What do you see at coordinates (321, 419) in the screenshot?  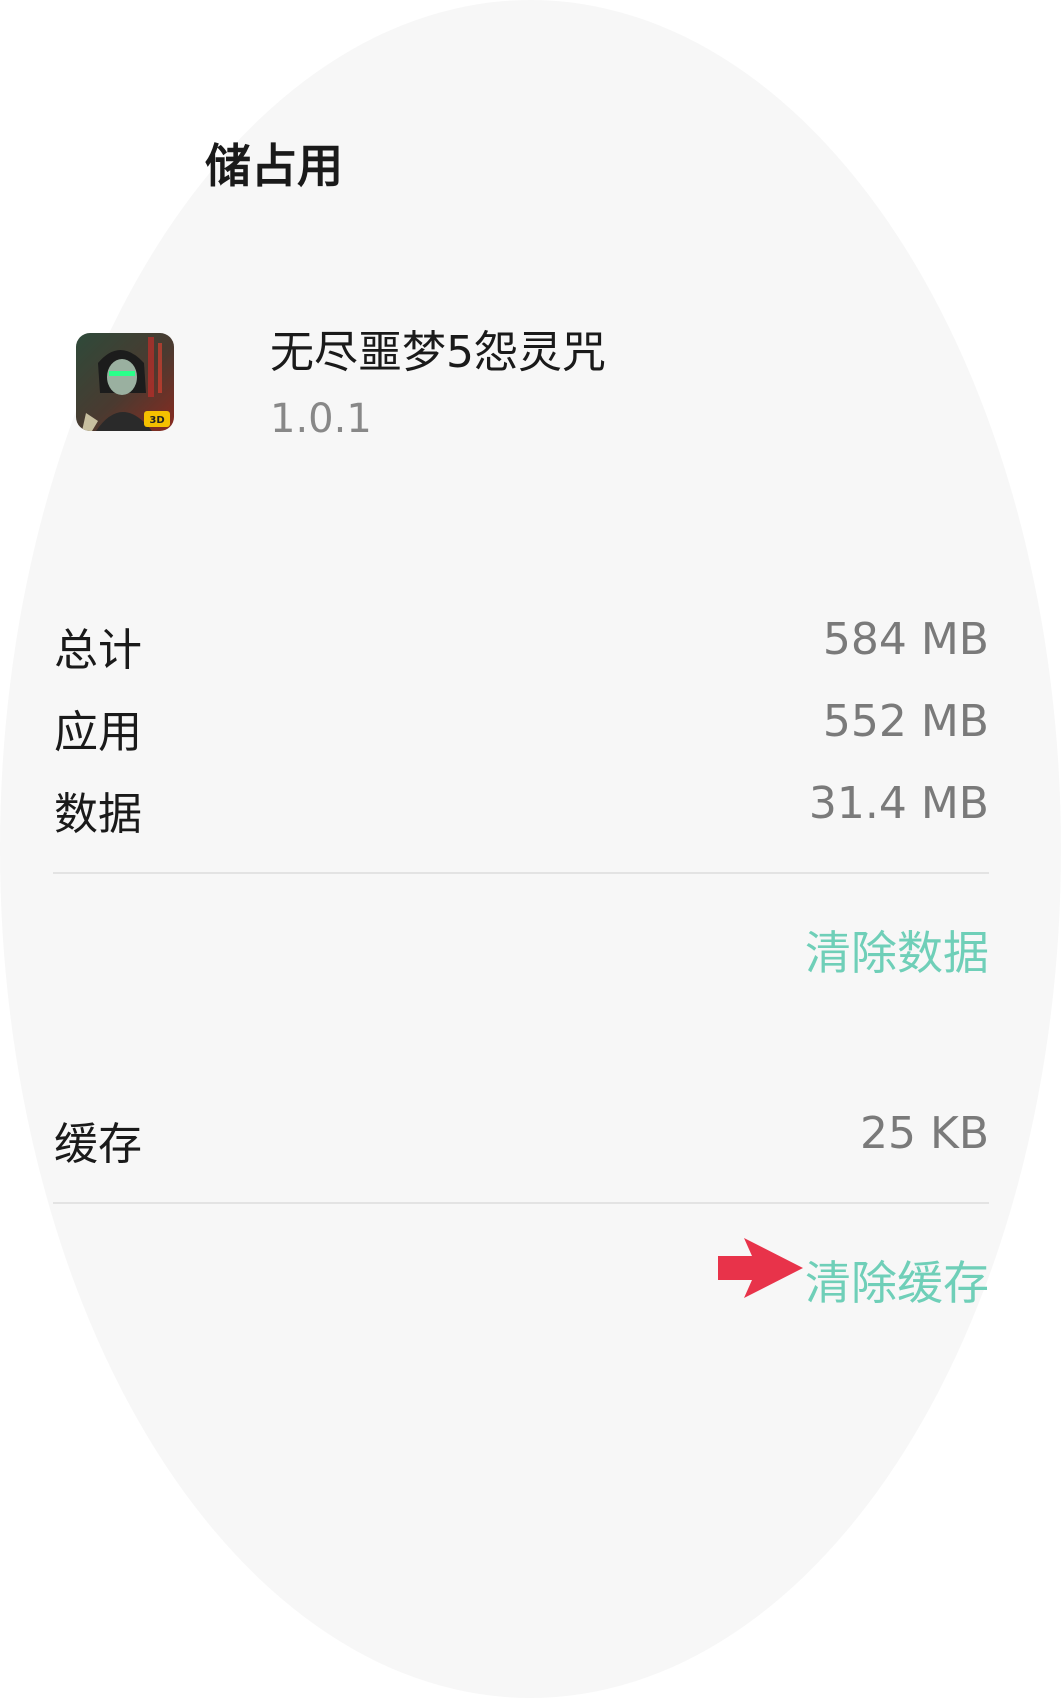 I see `app-version: 1.0.1` at bounding box center [321, 419].